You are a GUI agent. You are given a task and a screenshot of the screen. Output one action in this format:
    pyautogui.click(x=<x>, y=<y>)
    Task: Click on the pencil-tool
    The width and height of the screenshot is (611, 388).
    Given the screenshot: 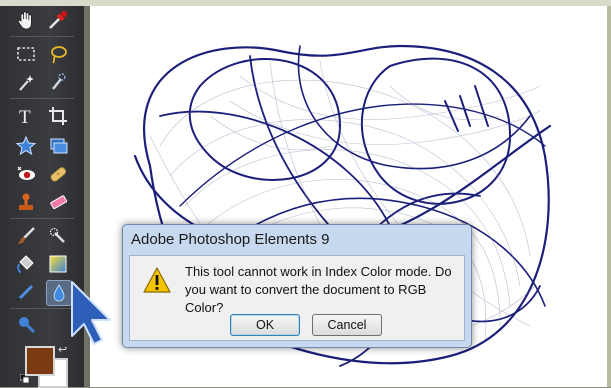 What is the action you would take?
    pyautogui.click(x=26, y=292)
    